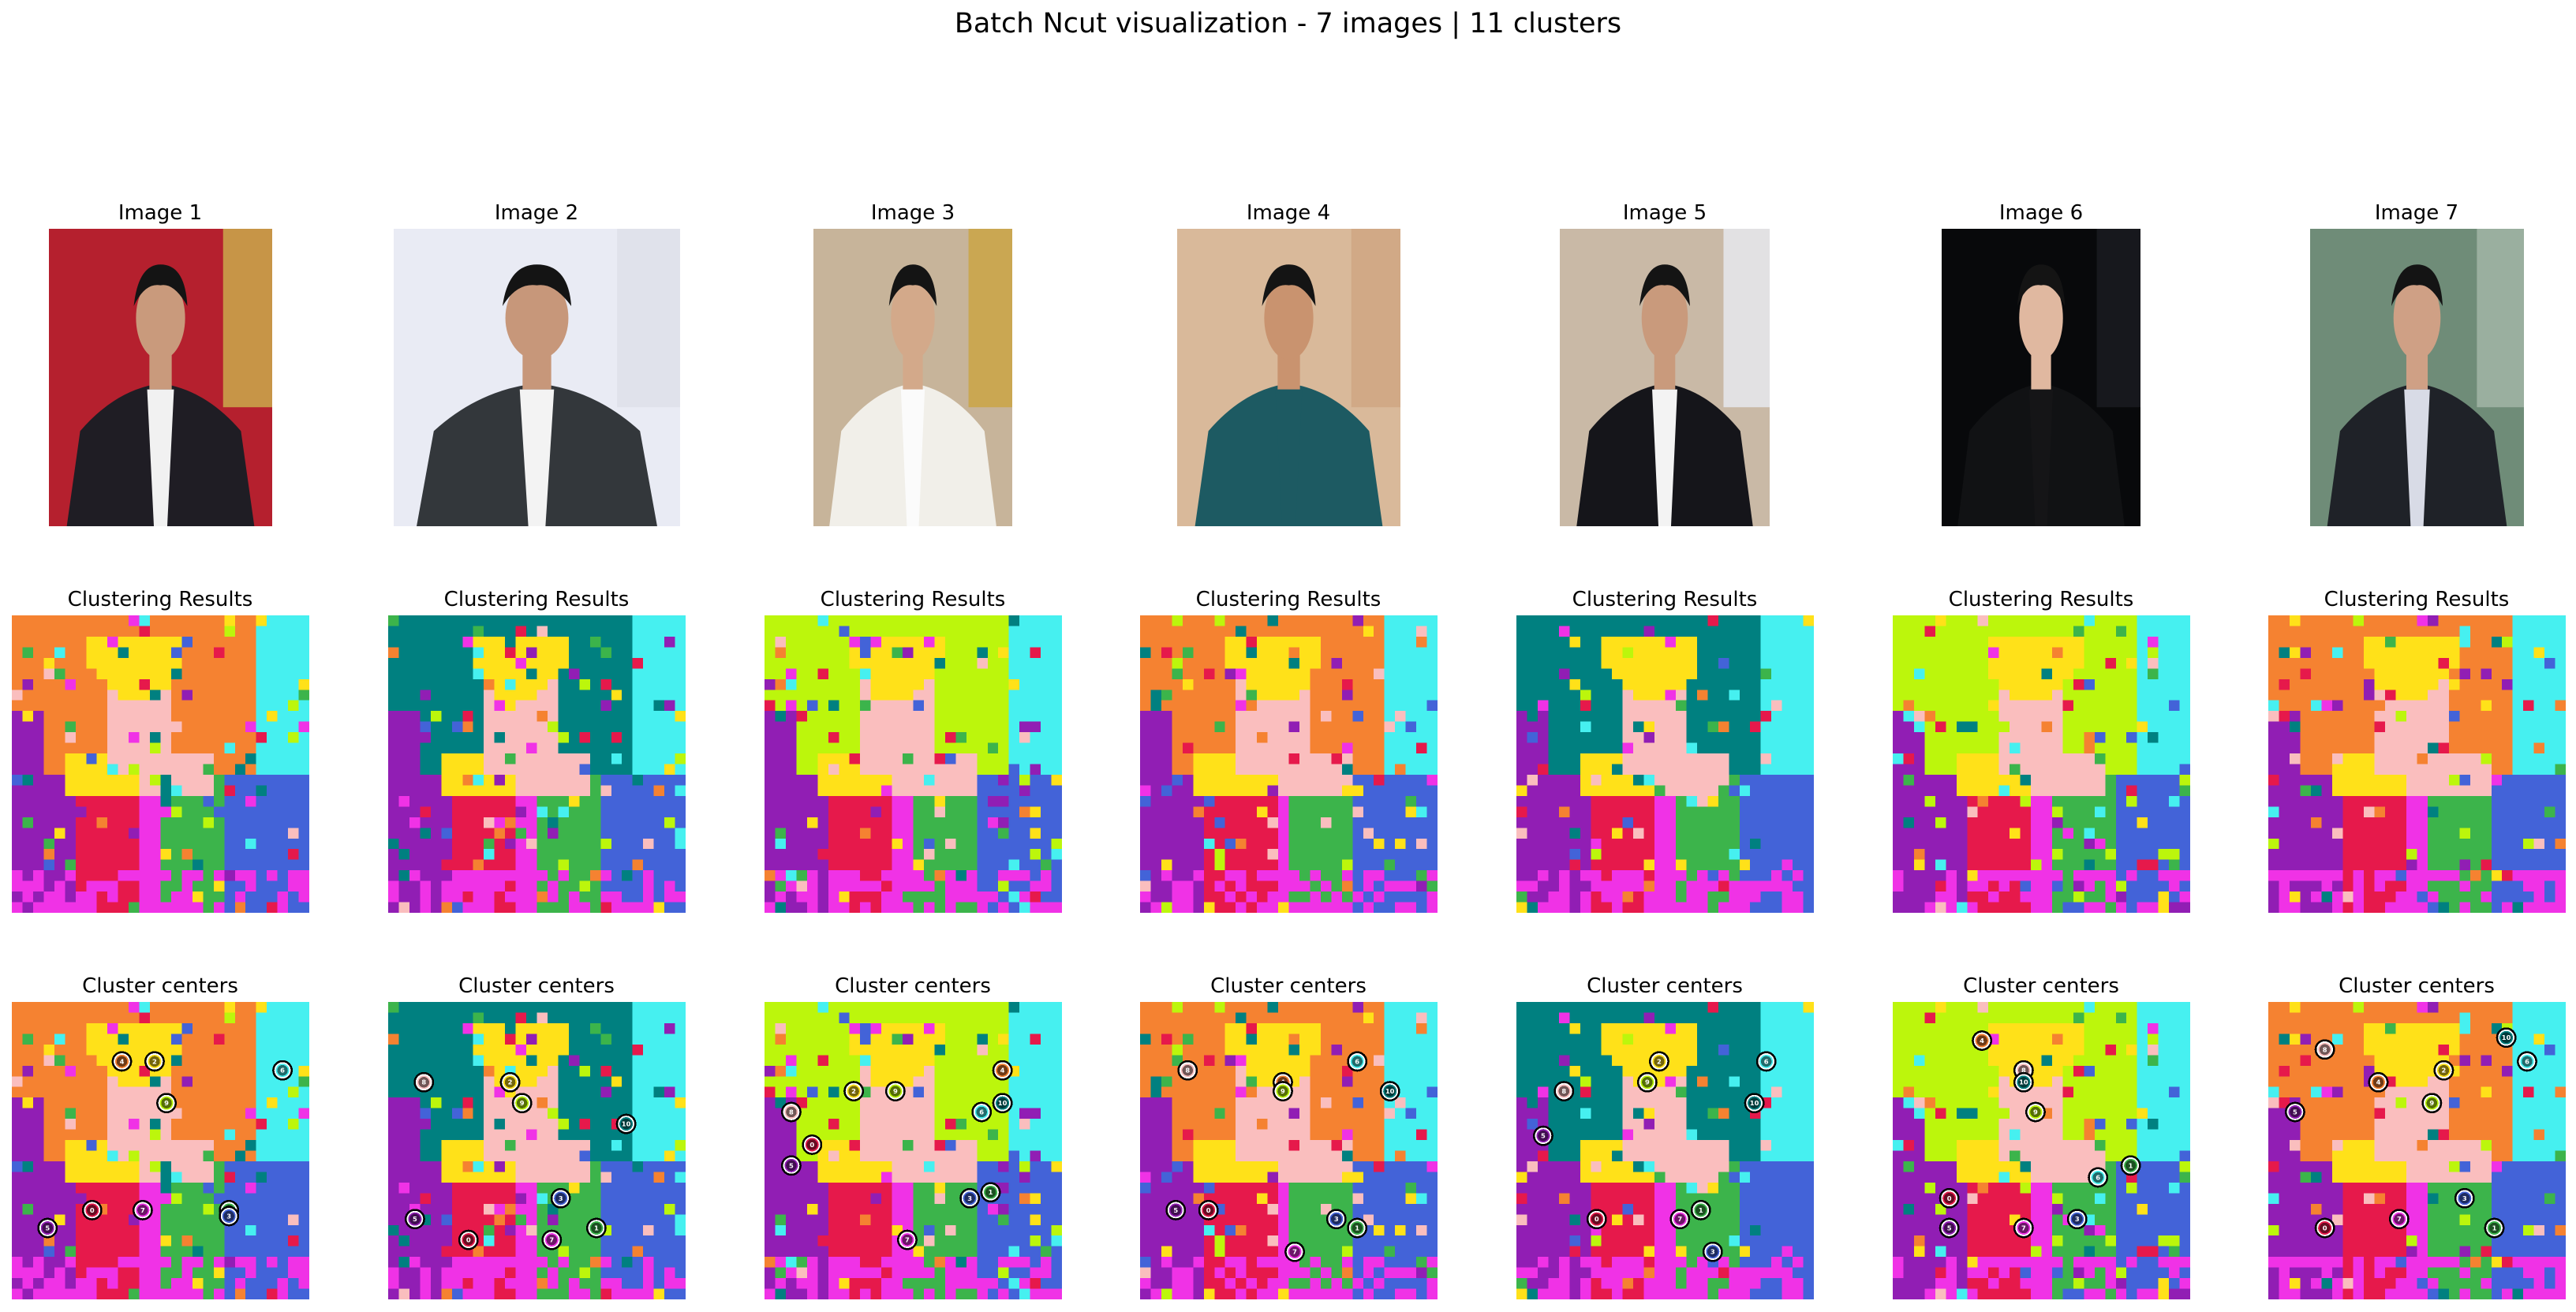 This screenshot has height=1312, width=2576. What do you see at coordinates (791, 1112) in the screenshot?
I see `cluster-center-label: 8` at bounding box center [791, 1112].